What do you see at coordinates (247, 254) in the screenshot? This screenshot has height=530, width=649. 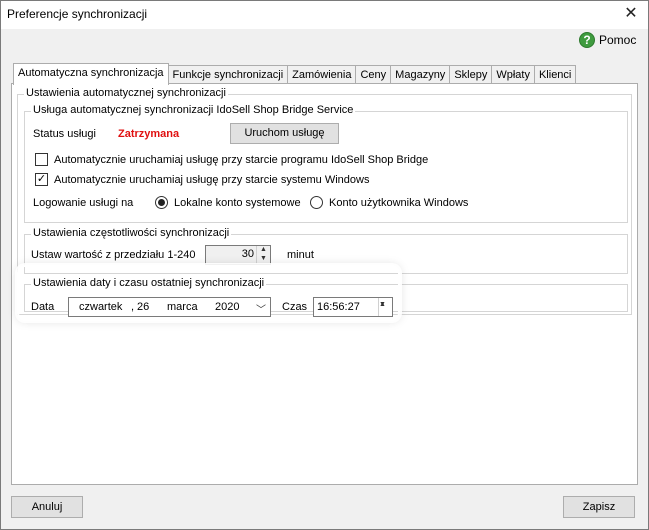 I see `frequency-value: 30` at bounding box center [247, 254].